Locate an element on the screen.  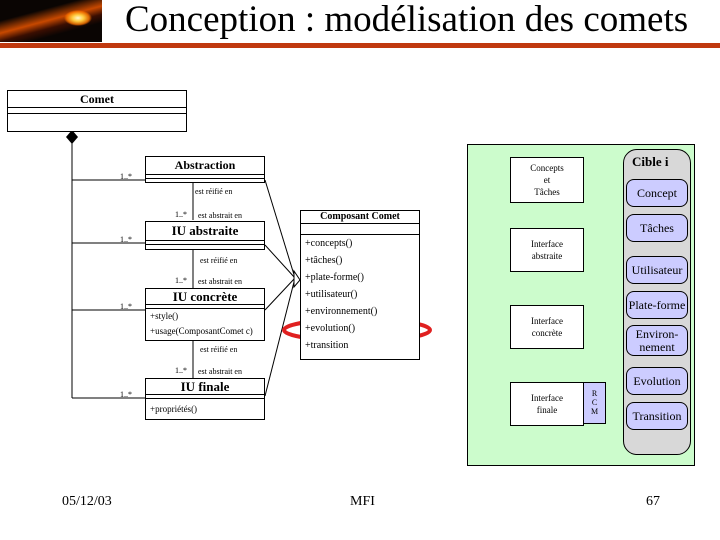
level-interface-finale: Interface finale is located at coordinates (547, 404).